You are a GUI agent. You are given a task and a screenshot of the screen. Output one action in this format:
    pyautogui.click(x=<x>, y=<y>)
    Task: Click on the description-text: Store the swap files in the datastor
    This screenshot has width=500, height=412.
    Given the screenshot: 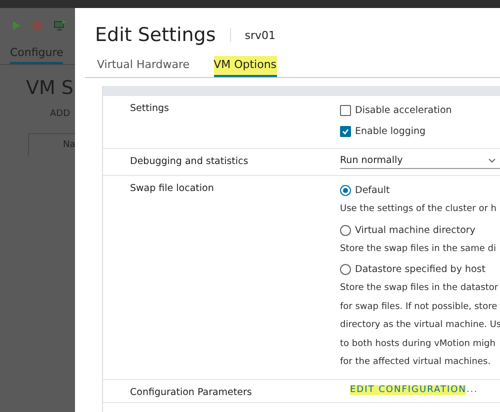 What is the action you would take?
    pyautogui.click(x=420, y=288)
    